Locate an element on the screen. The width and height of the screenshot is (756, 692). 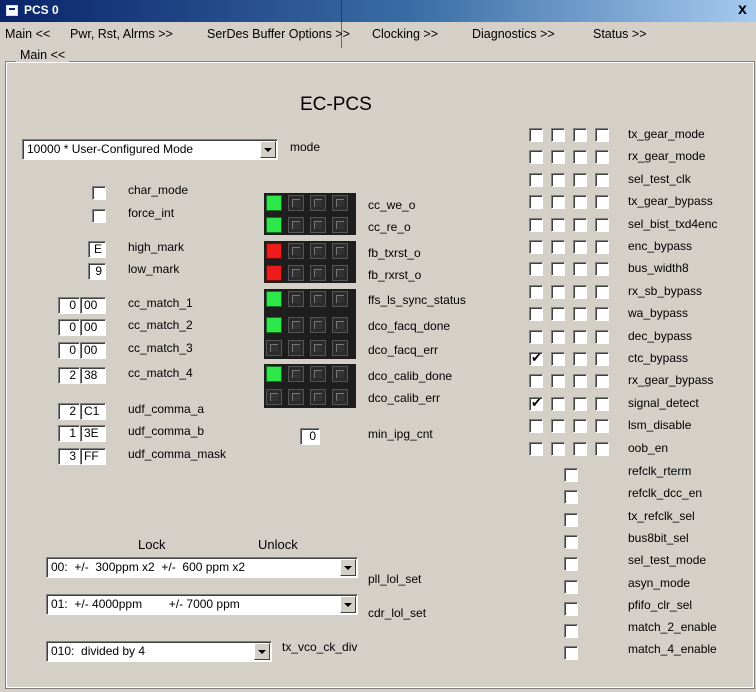
tx-vco-ck-div-select: 010: divided by 4 is located at coordinates (159, 651).